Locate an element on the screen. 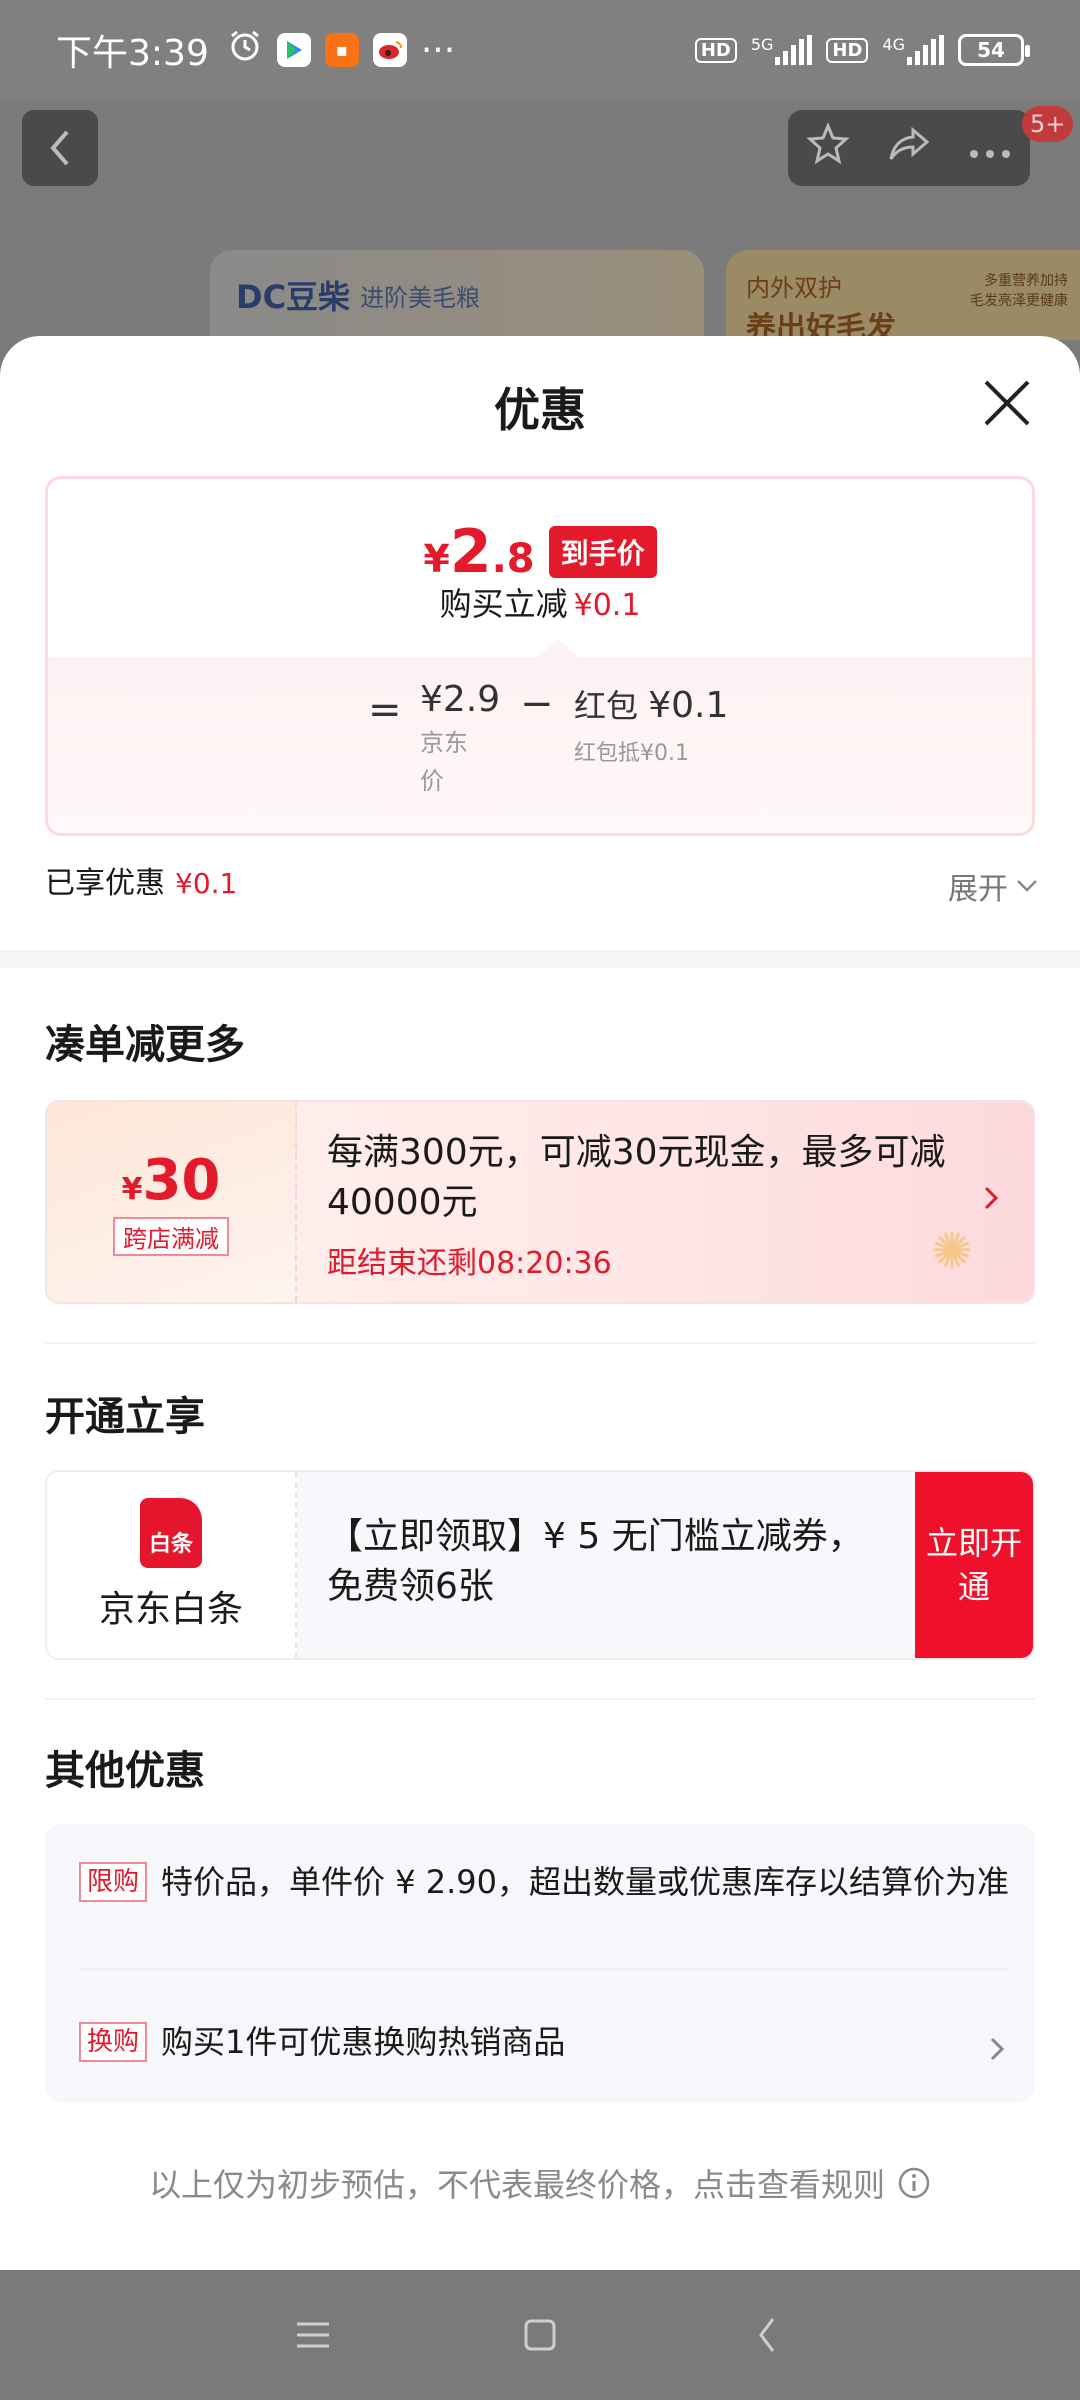  promo-countdown: 距结束还剩08:20:36 is located at coordinates (469, 1263).